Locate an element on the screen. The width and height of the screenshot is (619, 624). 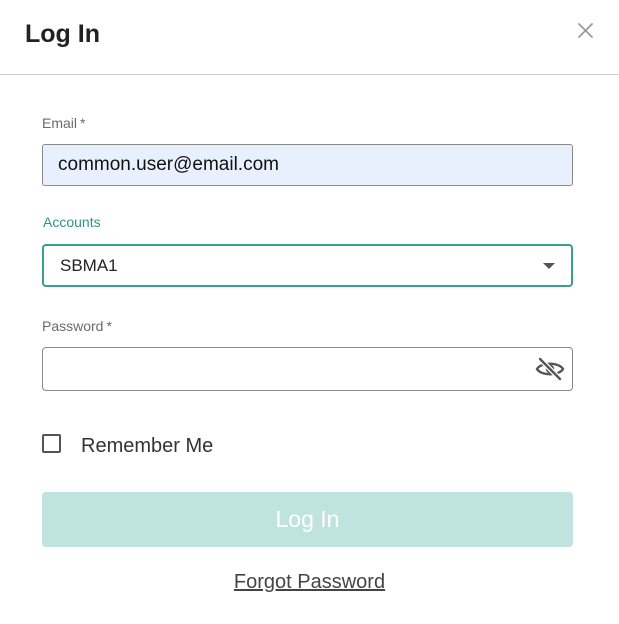
close-button is located at coordinates (586, 31).